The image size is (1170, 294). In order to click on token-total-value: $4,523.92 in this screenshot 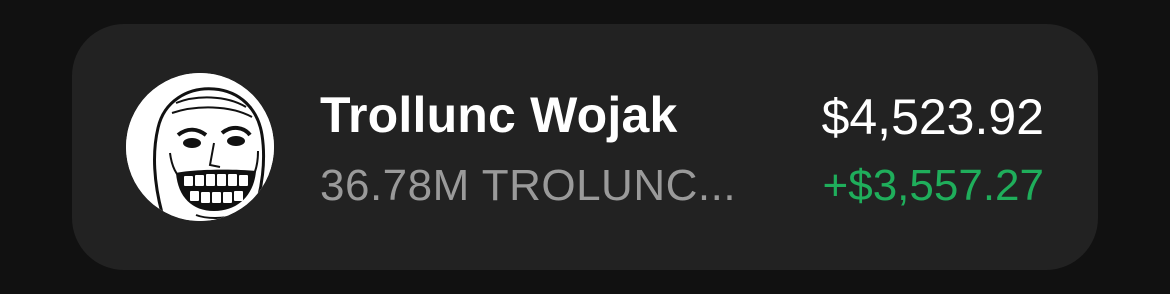, I will do `click(932, 117)`.